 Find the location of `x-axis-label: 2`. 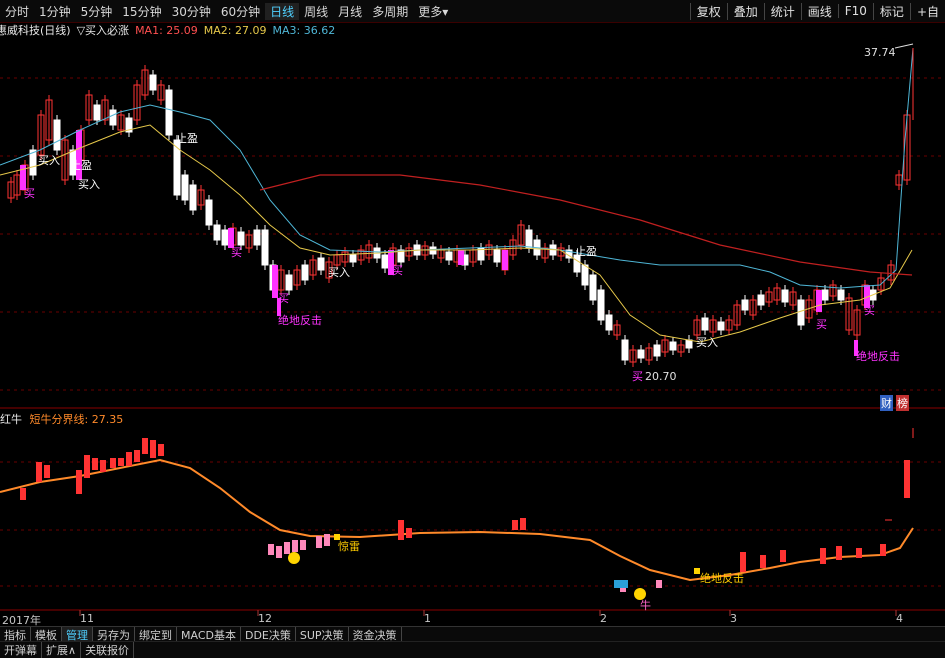

x-axis-label: 2 is located at coordinates (603, 618).